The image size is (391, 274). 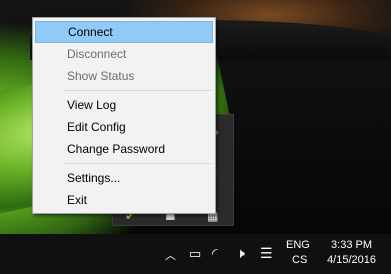 What do you see at coordinates (97, 54) in the screenshot?
I see `menu-item-disconnect: Disconnect` at bounding box center [97, 54].